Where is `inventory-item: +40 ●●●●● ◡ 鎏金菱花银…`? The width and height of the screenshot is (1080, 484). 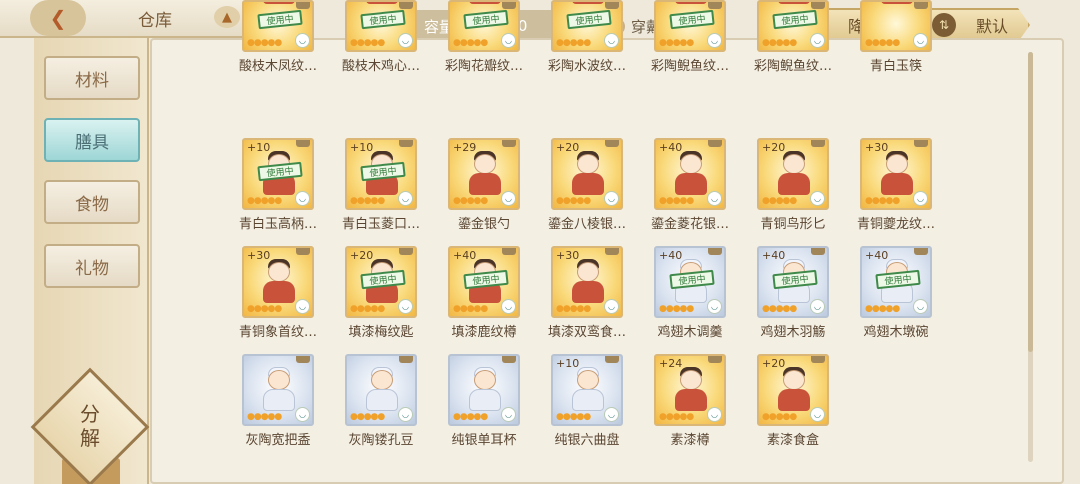
inventory-item: +40 ●●●●● ◡ 鎏金菱花银… is located at coordinates (690, 185).